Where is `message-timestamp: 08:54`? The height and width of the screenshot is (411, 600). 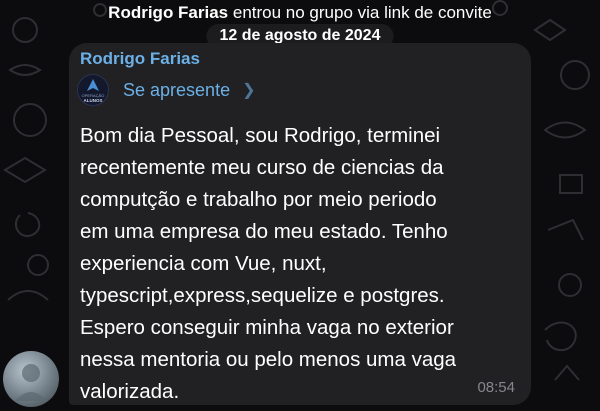 message-timestamp: 08:54 is located at coordinates (496, 387).